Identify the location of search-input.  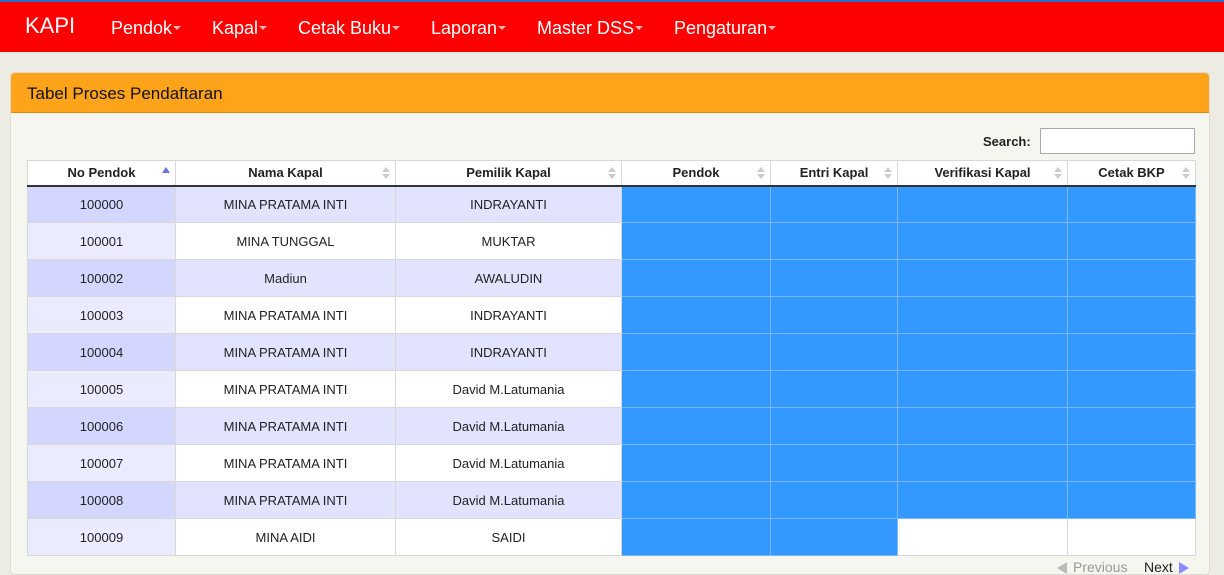
(1117, 141).